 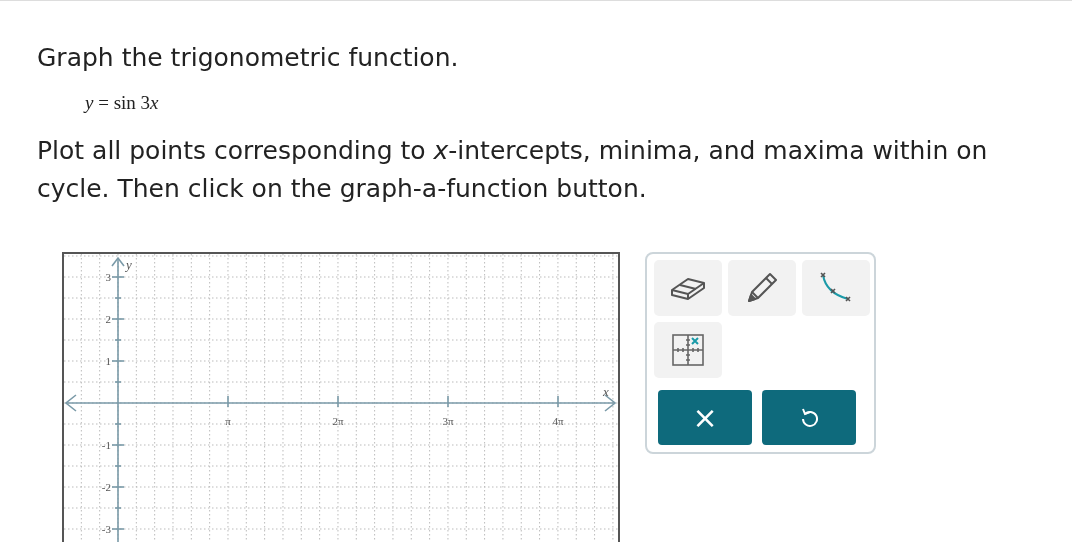 I want to click on tick-label: -1, so click(x=106, y=445).